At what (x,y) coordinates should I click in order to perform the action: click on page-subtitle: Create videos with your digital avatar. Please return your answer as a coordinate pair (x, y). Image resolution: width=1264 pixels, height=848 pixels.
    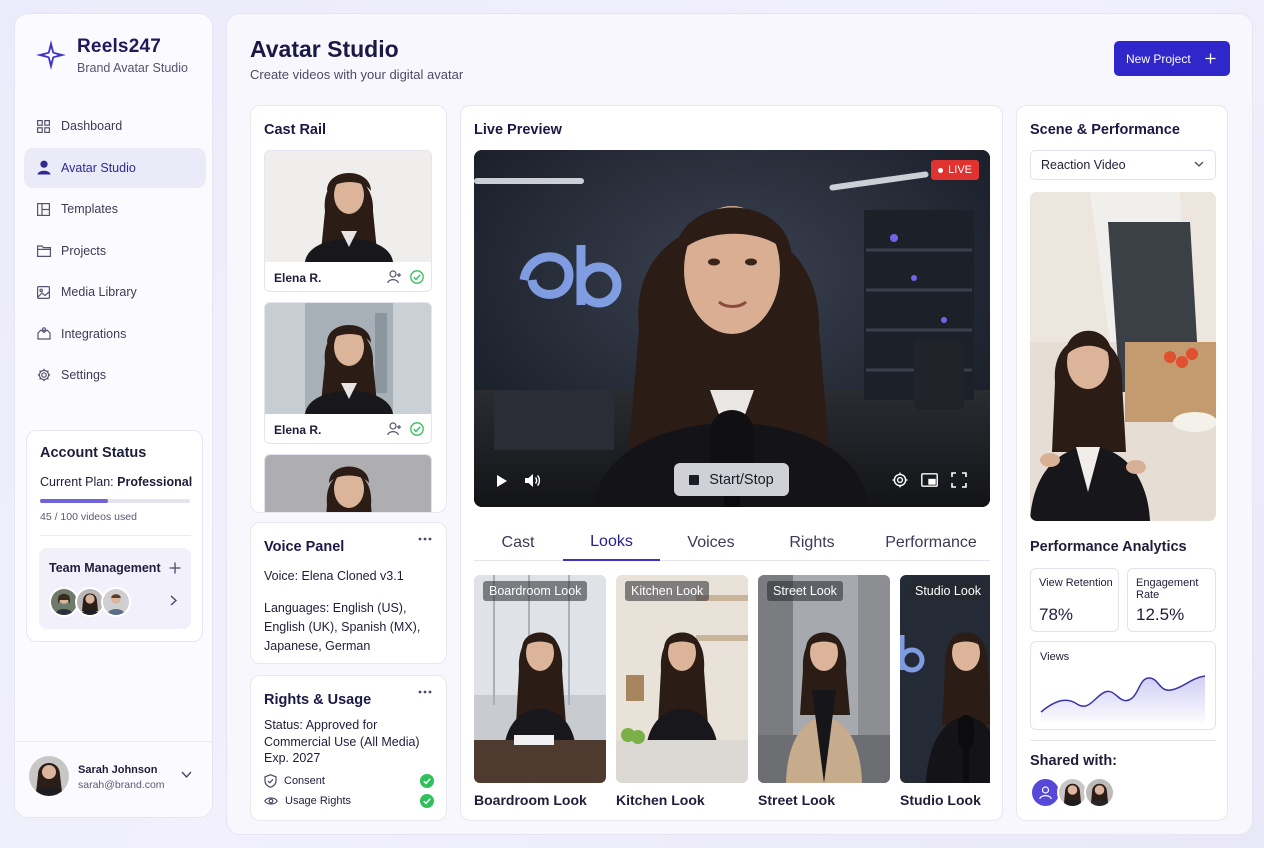
    Looking at the image, I should click on (357, 74).